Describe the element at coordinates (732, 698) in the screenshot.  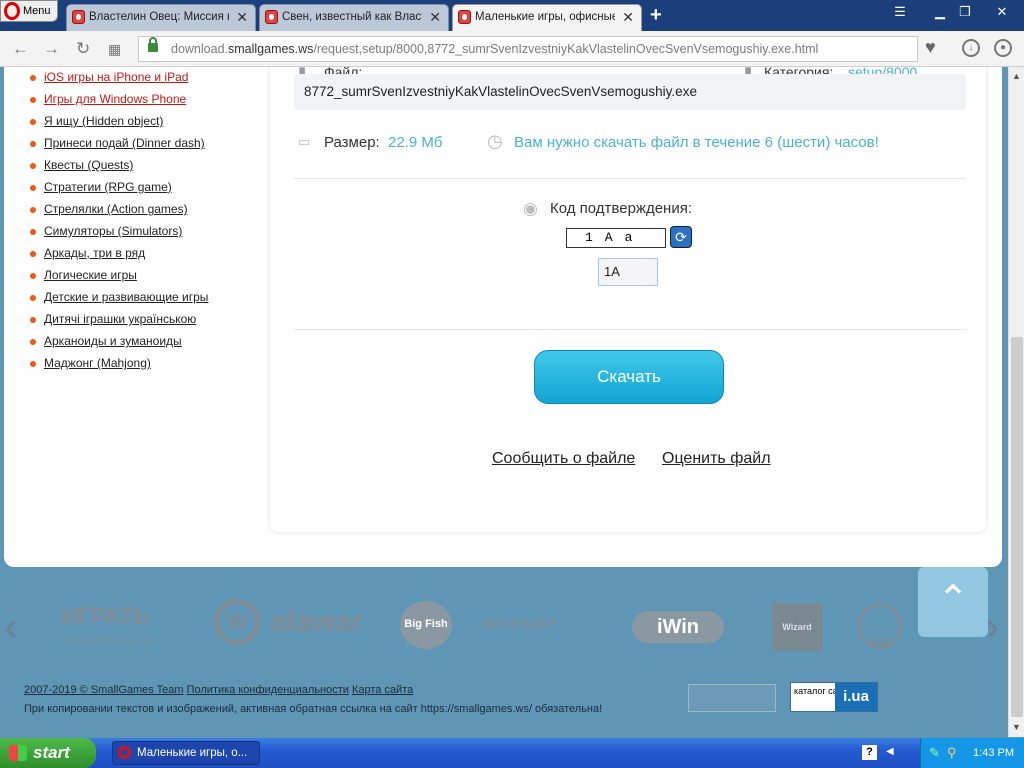
I see `counter-badge` at that location.